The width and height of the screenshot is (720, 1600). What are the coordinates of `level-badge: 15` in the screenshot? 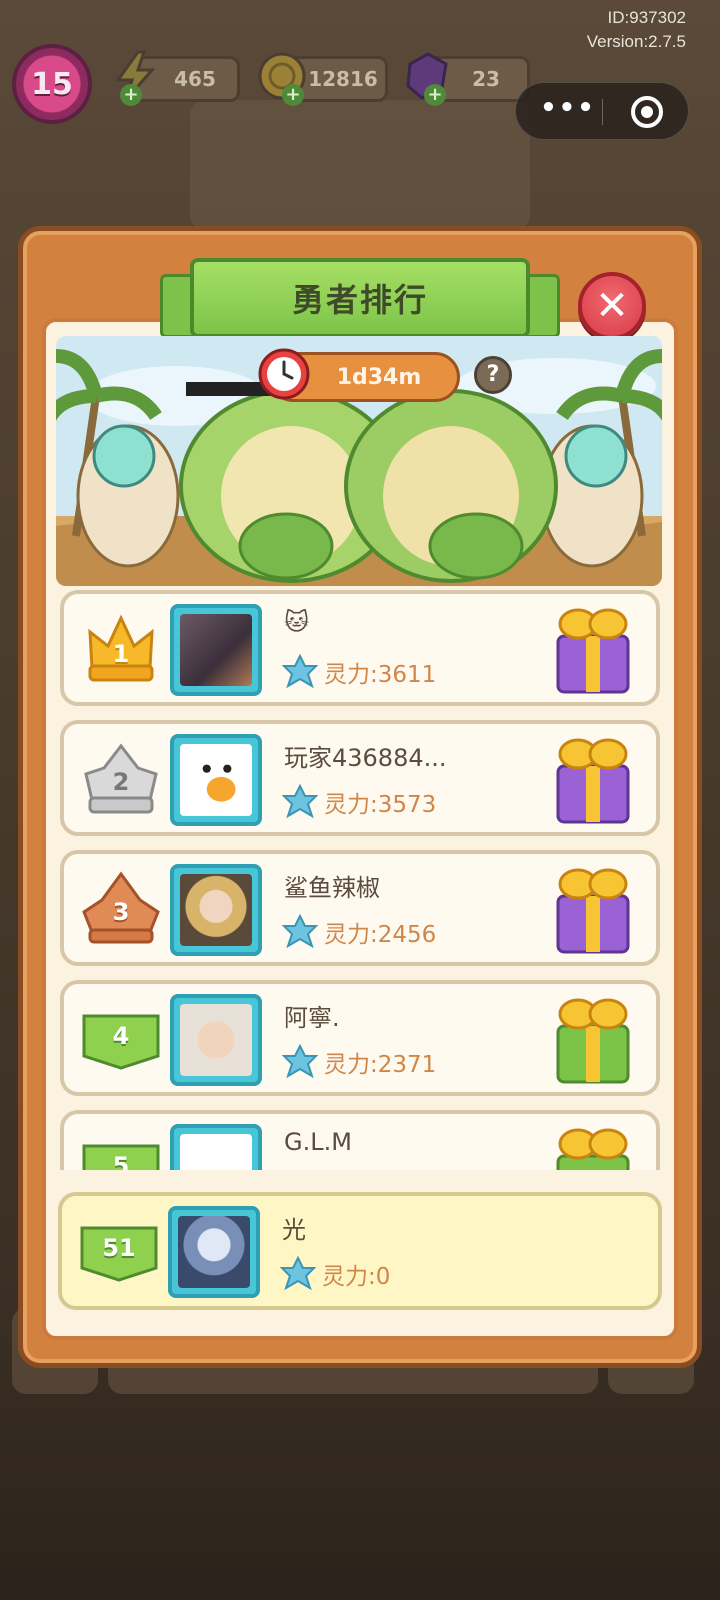 It's located at (52, 84).